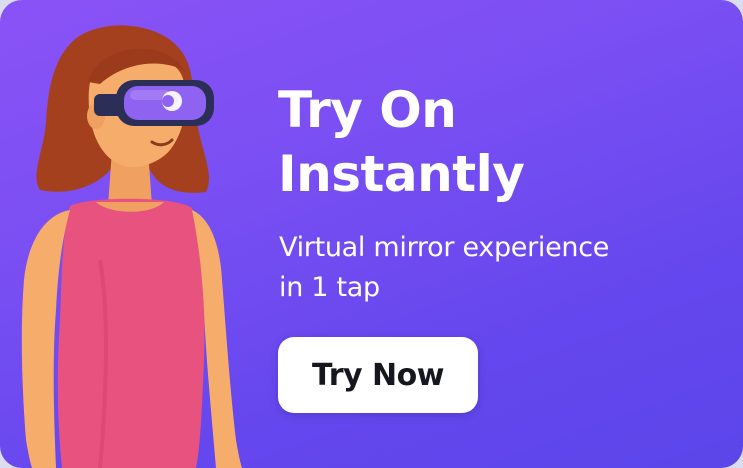 The image size is (743, 468). I want to click on dress-shape, so click(131, 333).